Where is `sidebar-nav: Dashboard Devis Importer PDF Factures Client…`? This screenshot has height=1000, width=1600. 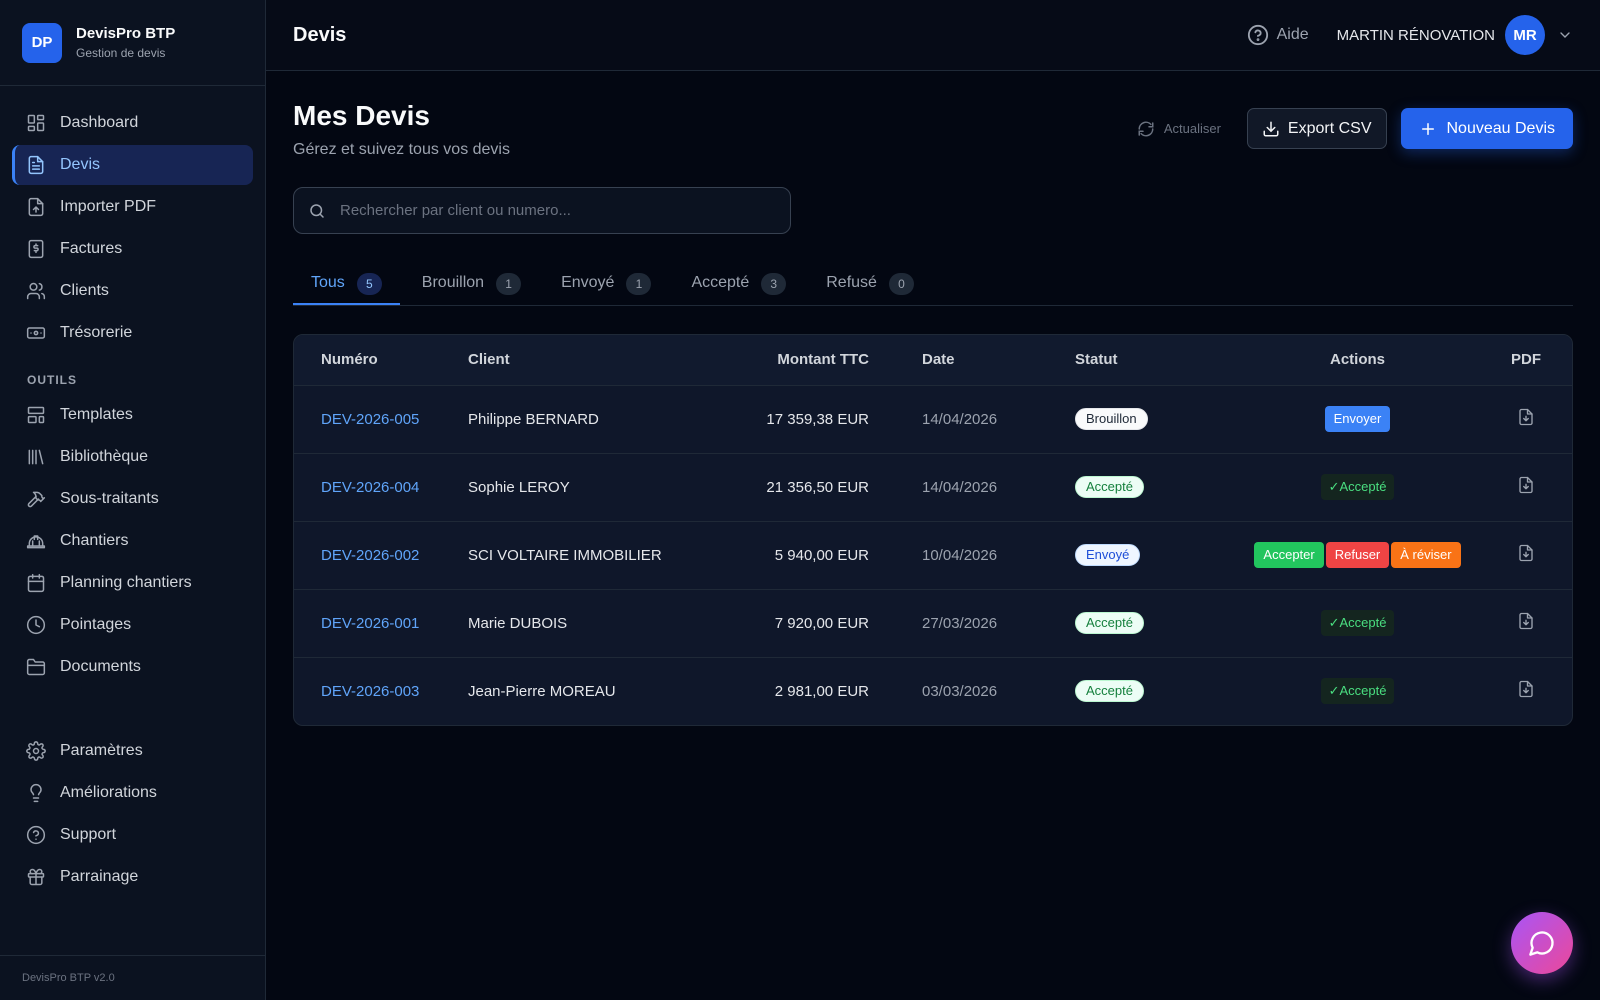
sidebar-nav: Dashboard Devis Importer PDF Factures Client… is located at coordinates (132, 491).